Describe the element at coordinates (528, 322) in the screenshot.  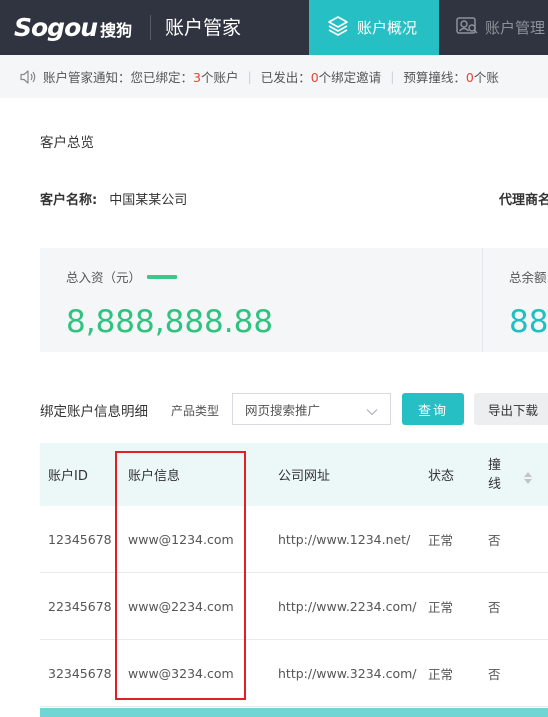
I see `total-balance-value: 88,` at that location.